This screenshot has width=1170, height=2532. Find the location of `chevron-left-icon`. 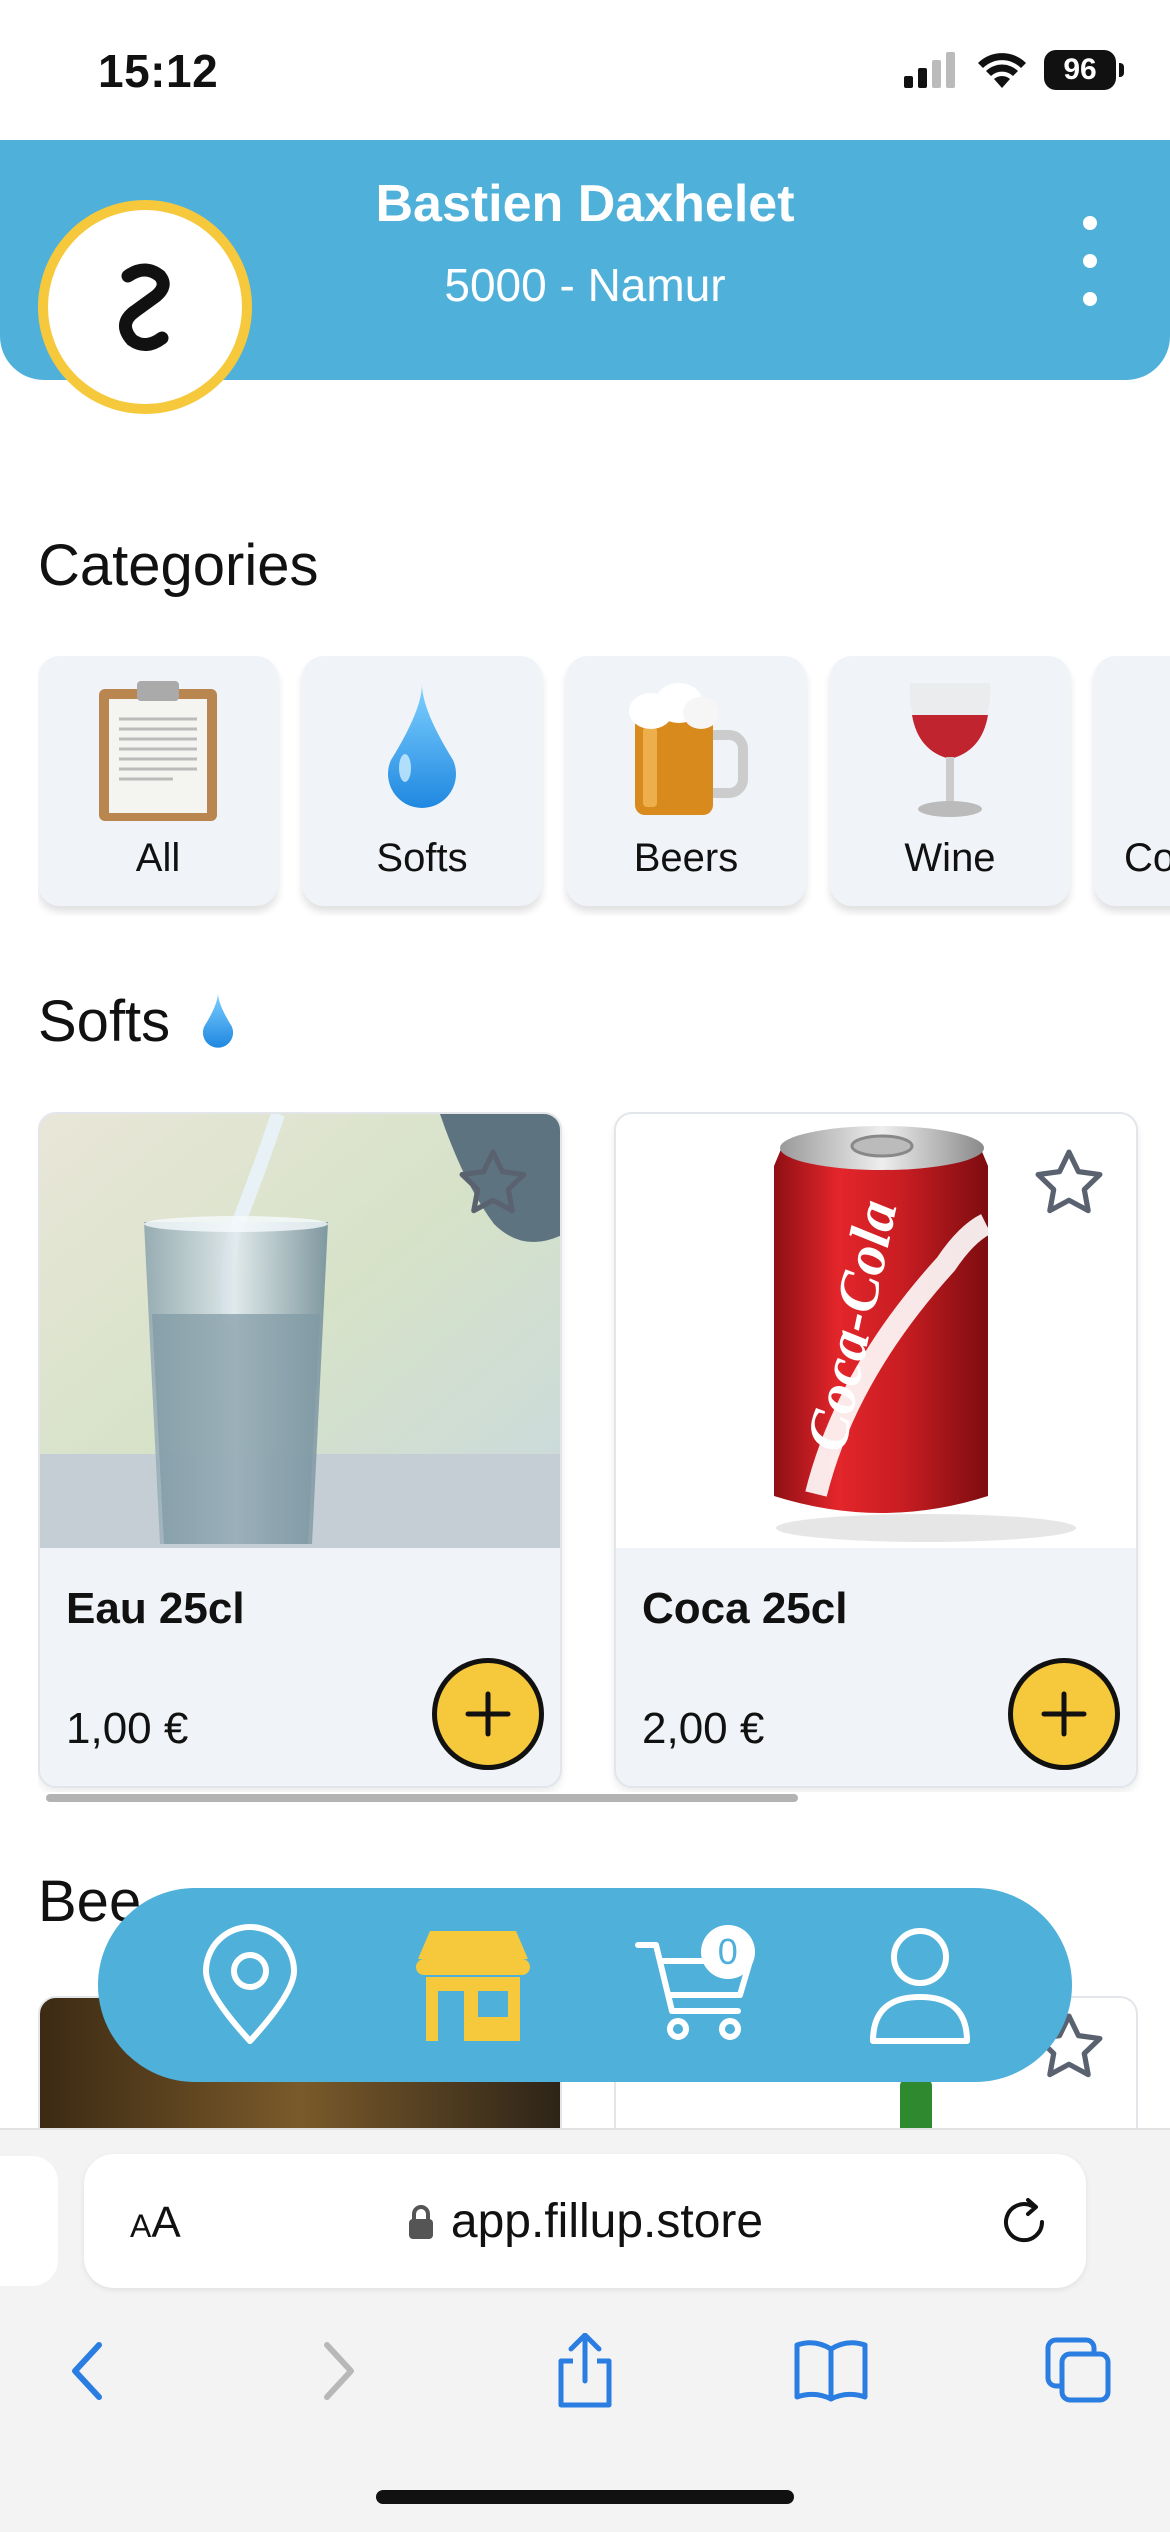

chevron-left-icon is located at coordinates (87, 2371).